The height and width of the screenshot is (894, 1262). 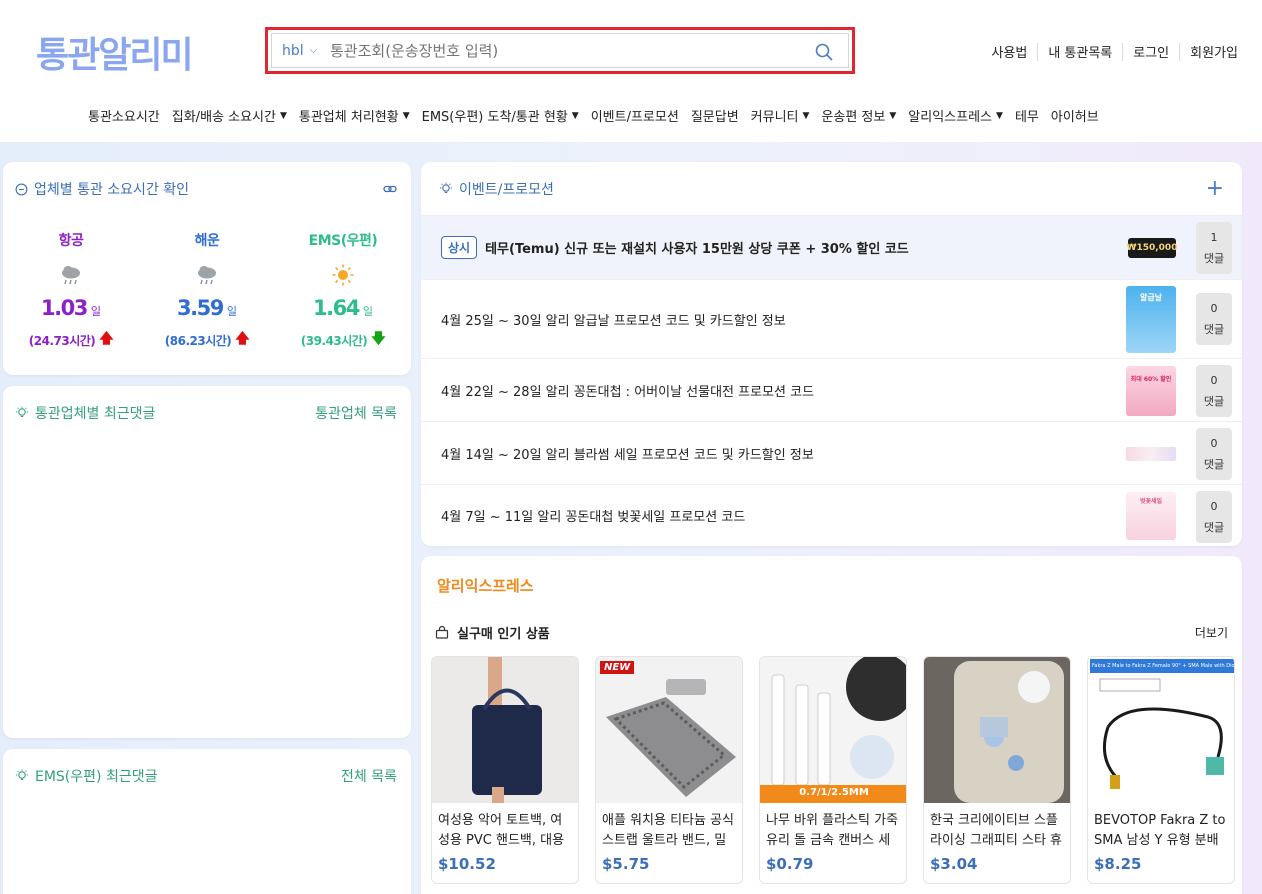 What do you see at coordinates (95, 414) in the screenshot?
I see `card-title: 통관업체별 최근댓글` at bounding box center [95, 414].